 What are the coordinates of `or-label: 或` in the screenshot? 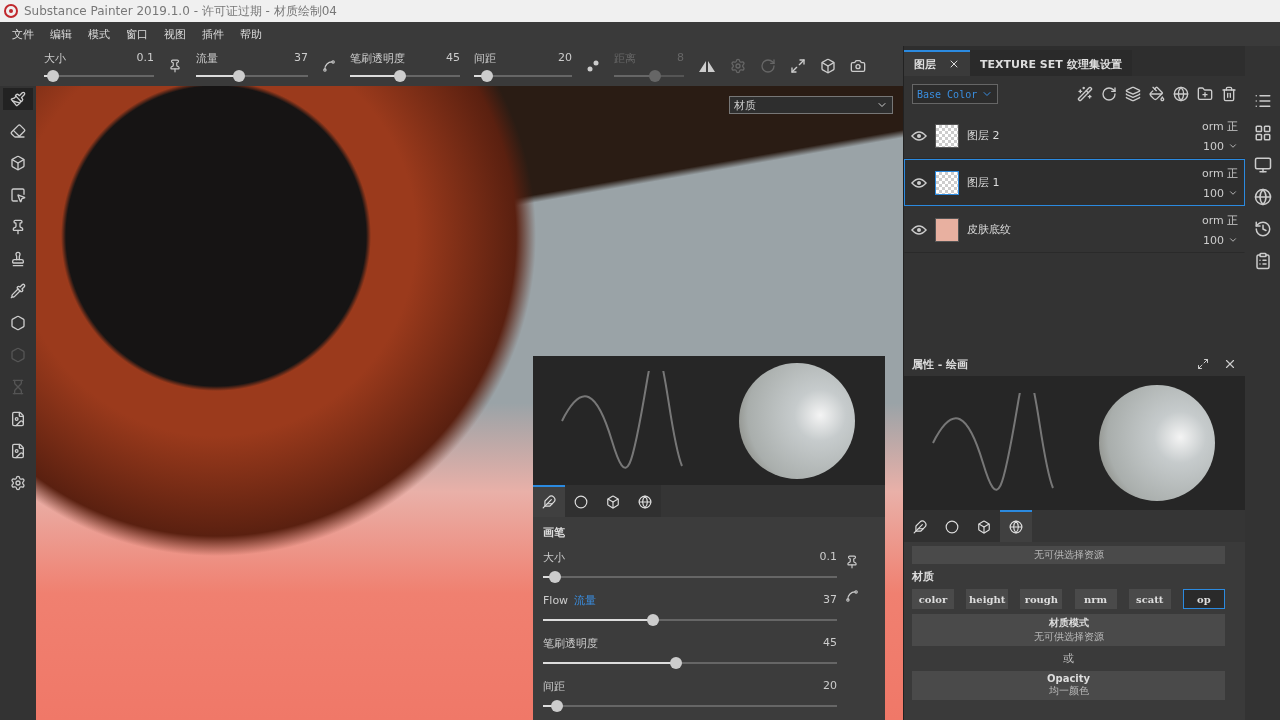 It's located at (1068, 658).